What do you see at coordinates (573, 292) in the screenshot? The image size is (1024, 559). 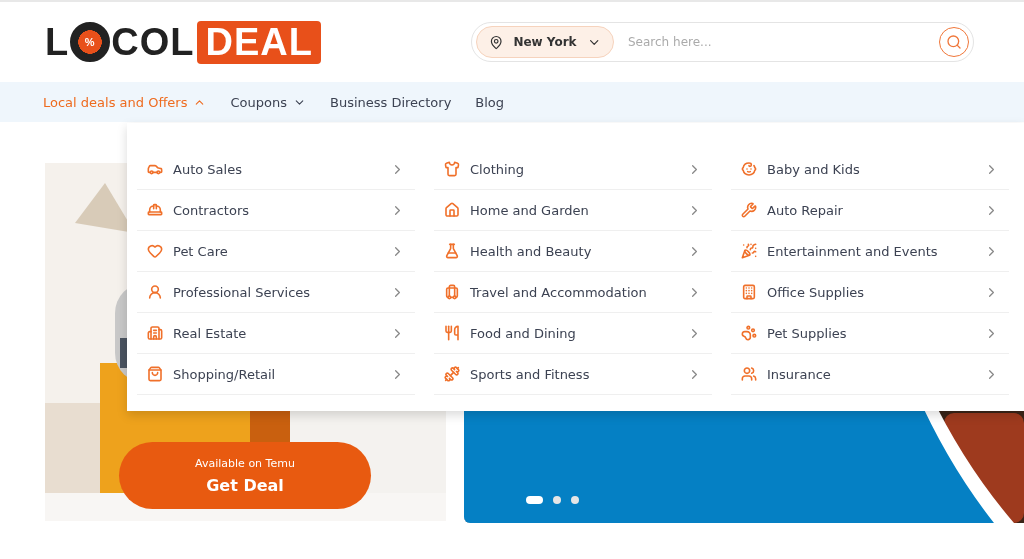 I see `menu-item: Travel and Accommodation` at bounding box center [573, 292].